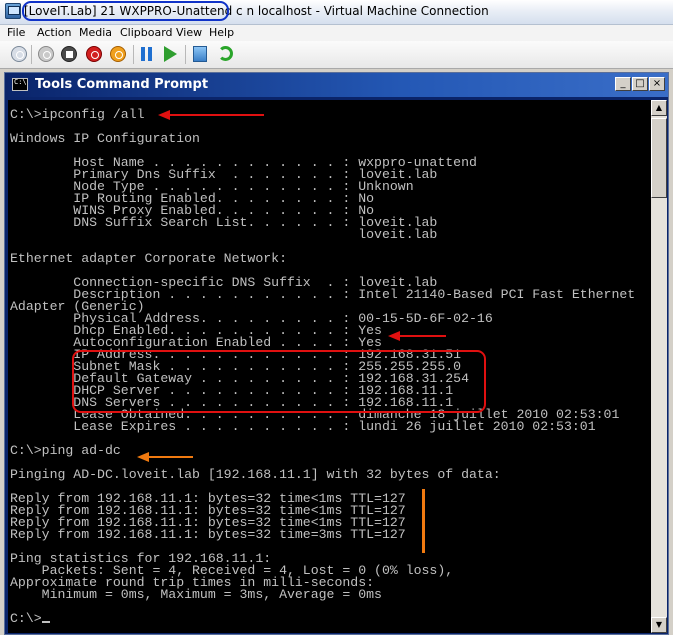 The width and height of the screenshot is (673, 635). Describe the element at coordinates (69, 54) in the screenshot. I see `stop-icon` at that location.